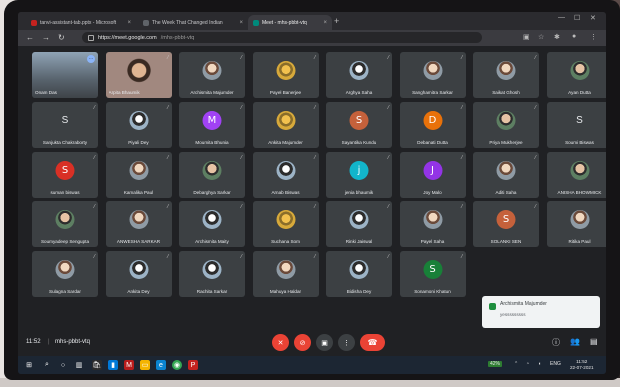 The height and width of the screenshot is (387, 620). Describe the element at coordinates (138, 142) in the screenshot. I see `participant-name: Piyali Dey` at that location.